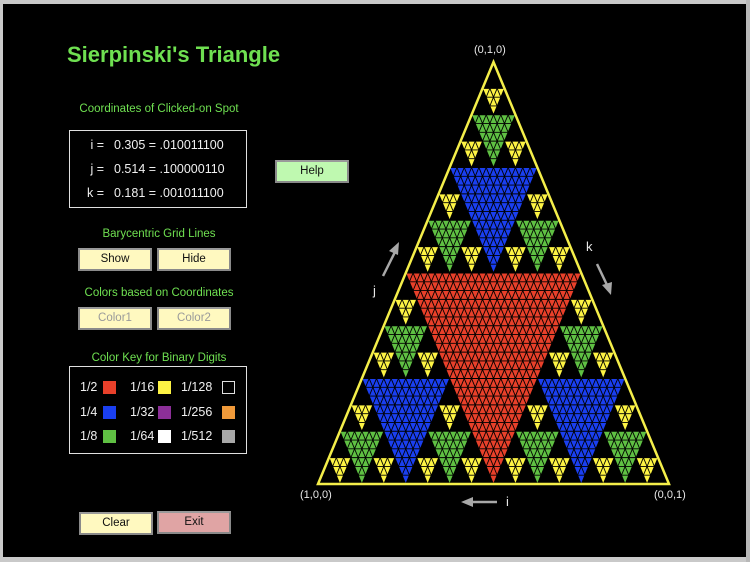 Image resolution: width=750 pixels, height=562 pixels. Describe the element at coordinates (507, 501) in the screenshot. I see `axis-i-label: i` at that location.